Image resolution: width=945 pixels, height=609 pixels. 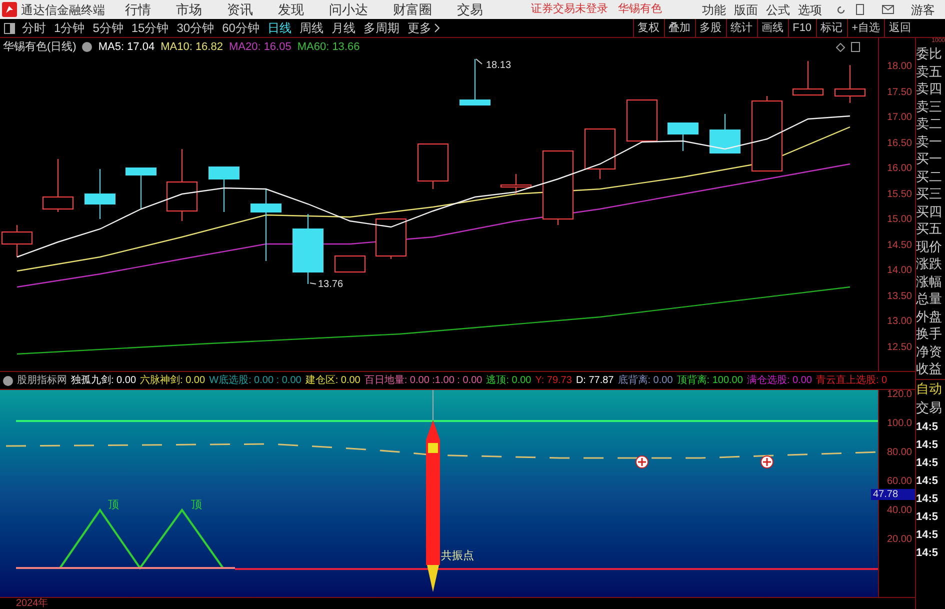 What do you see at coordinates (779, 381) in the screenshot?
I see `indicator-value: 满仓选股: 0.00` at bounding box center [779, 381].